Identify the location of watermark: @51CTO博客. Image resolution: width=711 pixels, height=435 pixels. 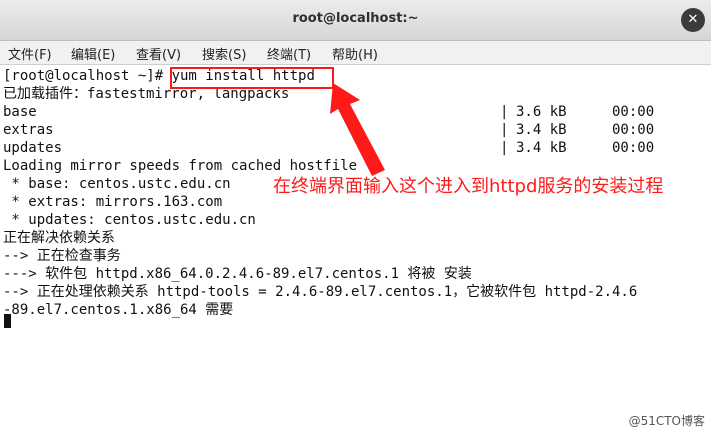
(666, 421).